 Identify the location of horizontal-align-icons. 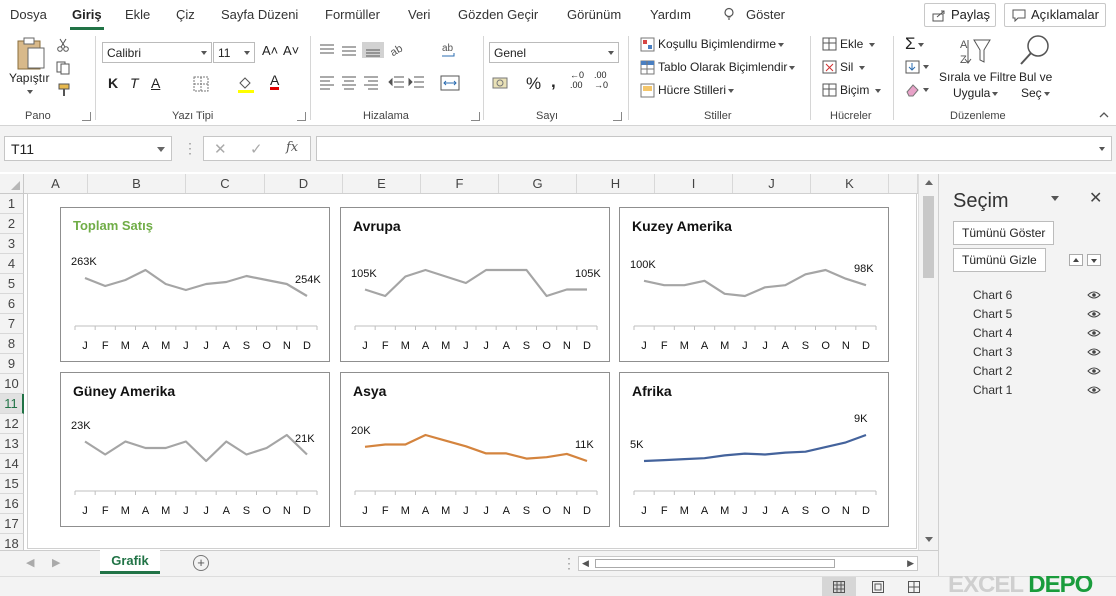
(358, 82).